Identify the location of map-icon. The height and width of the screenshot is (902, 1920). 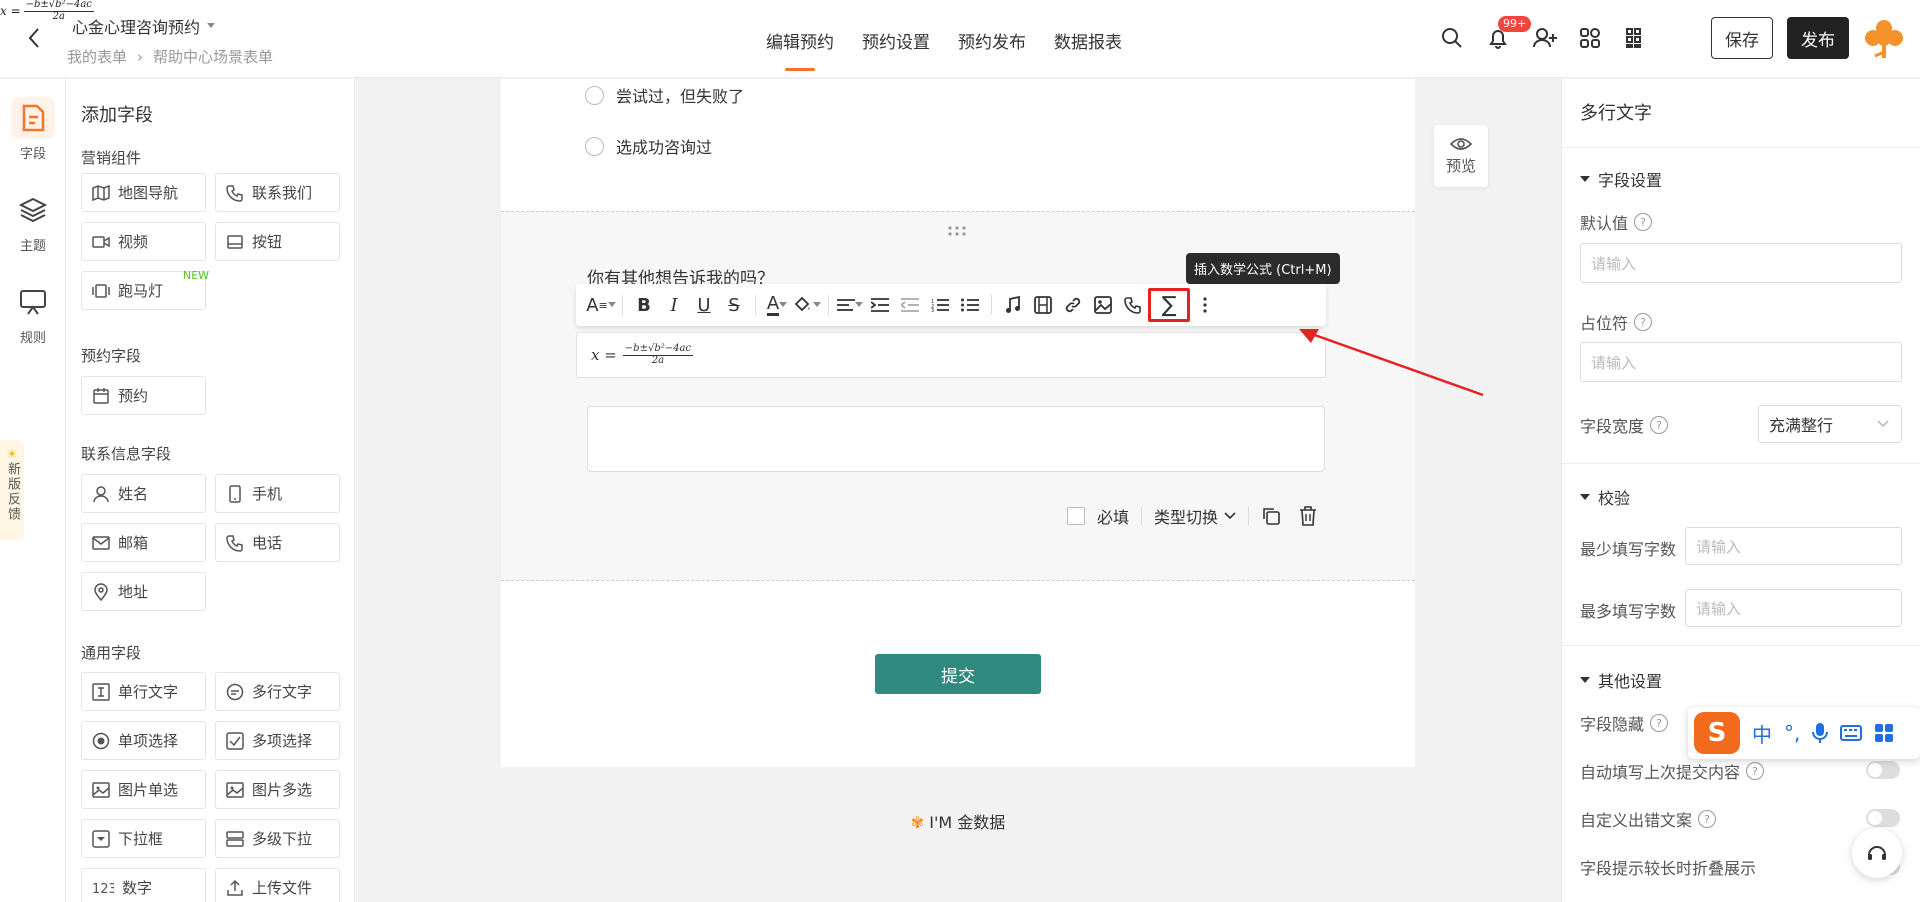
(101, 192).